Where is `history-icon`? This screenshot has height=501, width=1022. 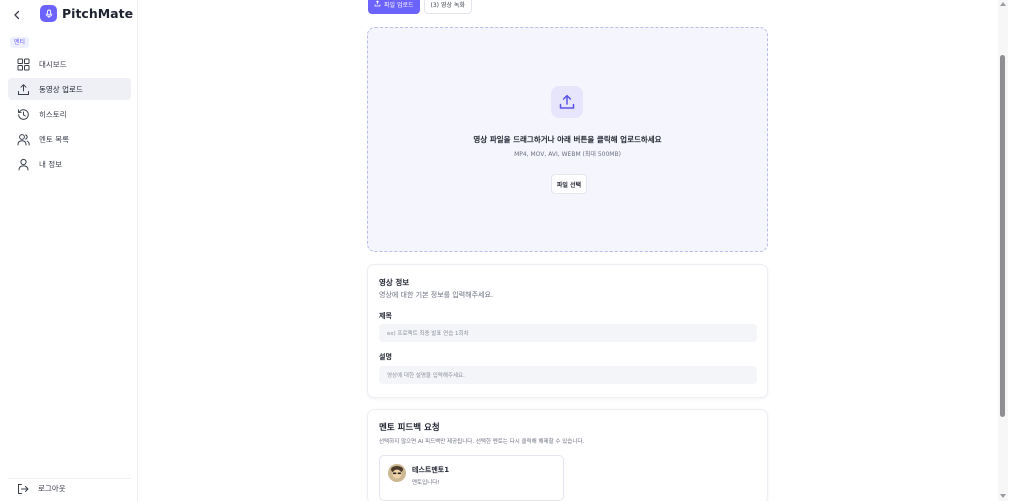 history-icon is located at coordinates (23, 114).